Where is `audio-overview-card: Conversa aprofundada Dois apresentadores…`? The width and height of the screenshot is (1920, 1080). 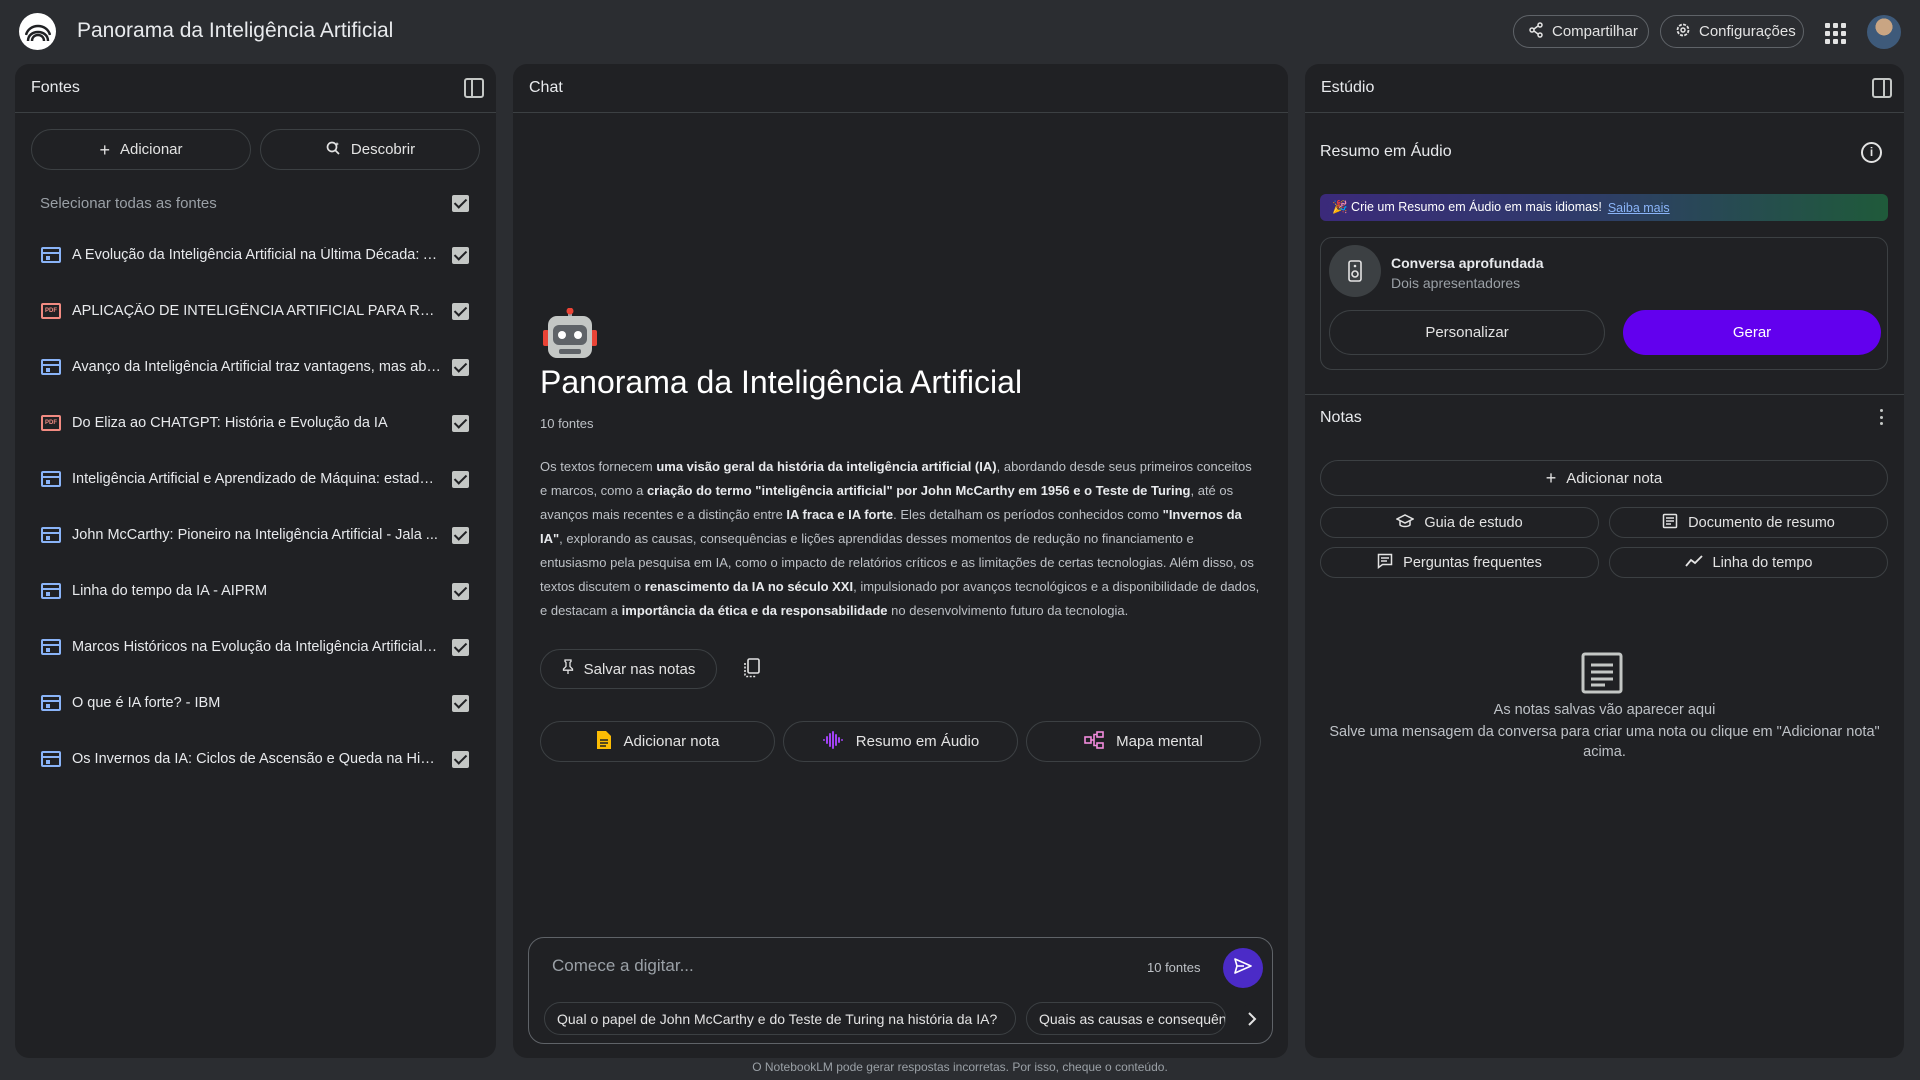 audio-overview-card: Conversa aprofundada Dois apresentadores… is located at coordinates (1604, 303).